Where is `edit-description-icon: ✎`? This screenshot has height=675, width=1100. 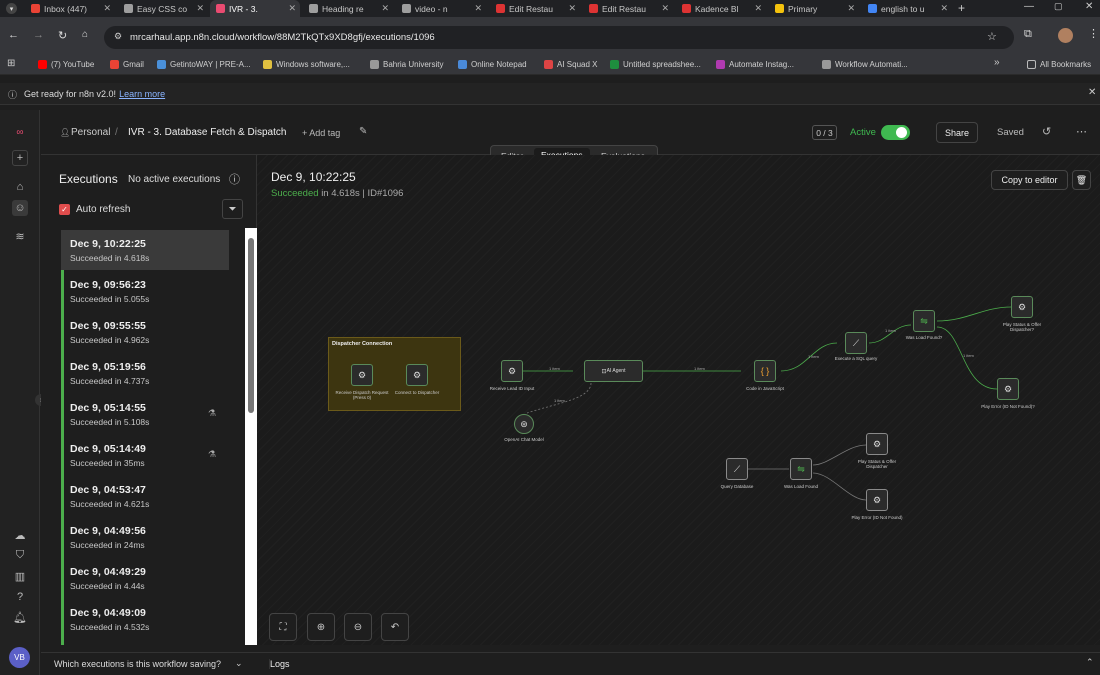 edit-description-icon: ✎ is located at coordinates (363, 131).